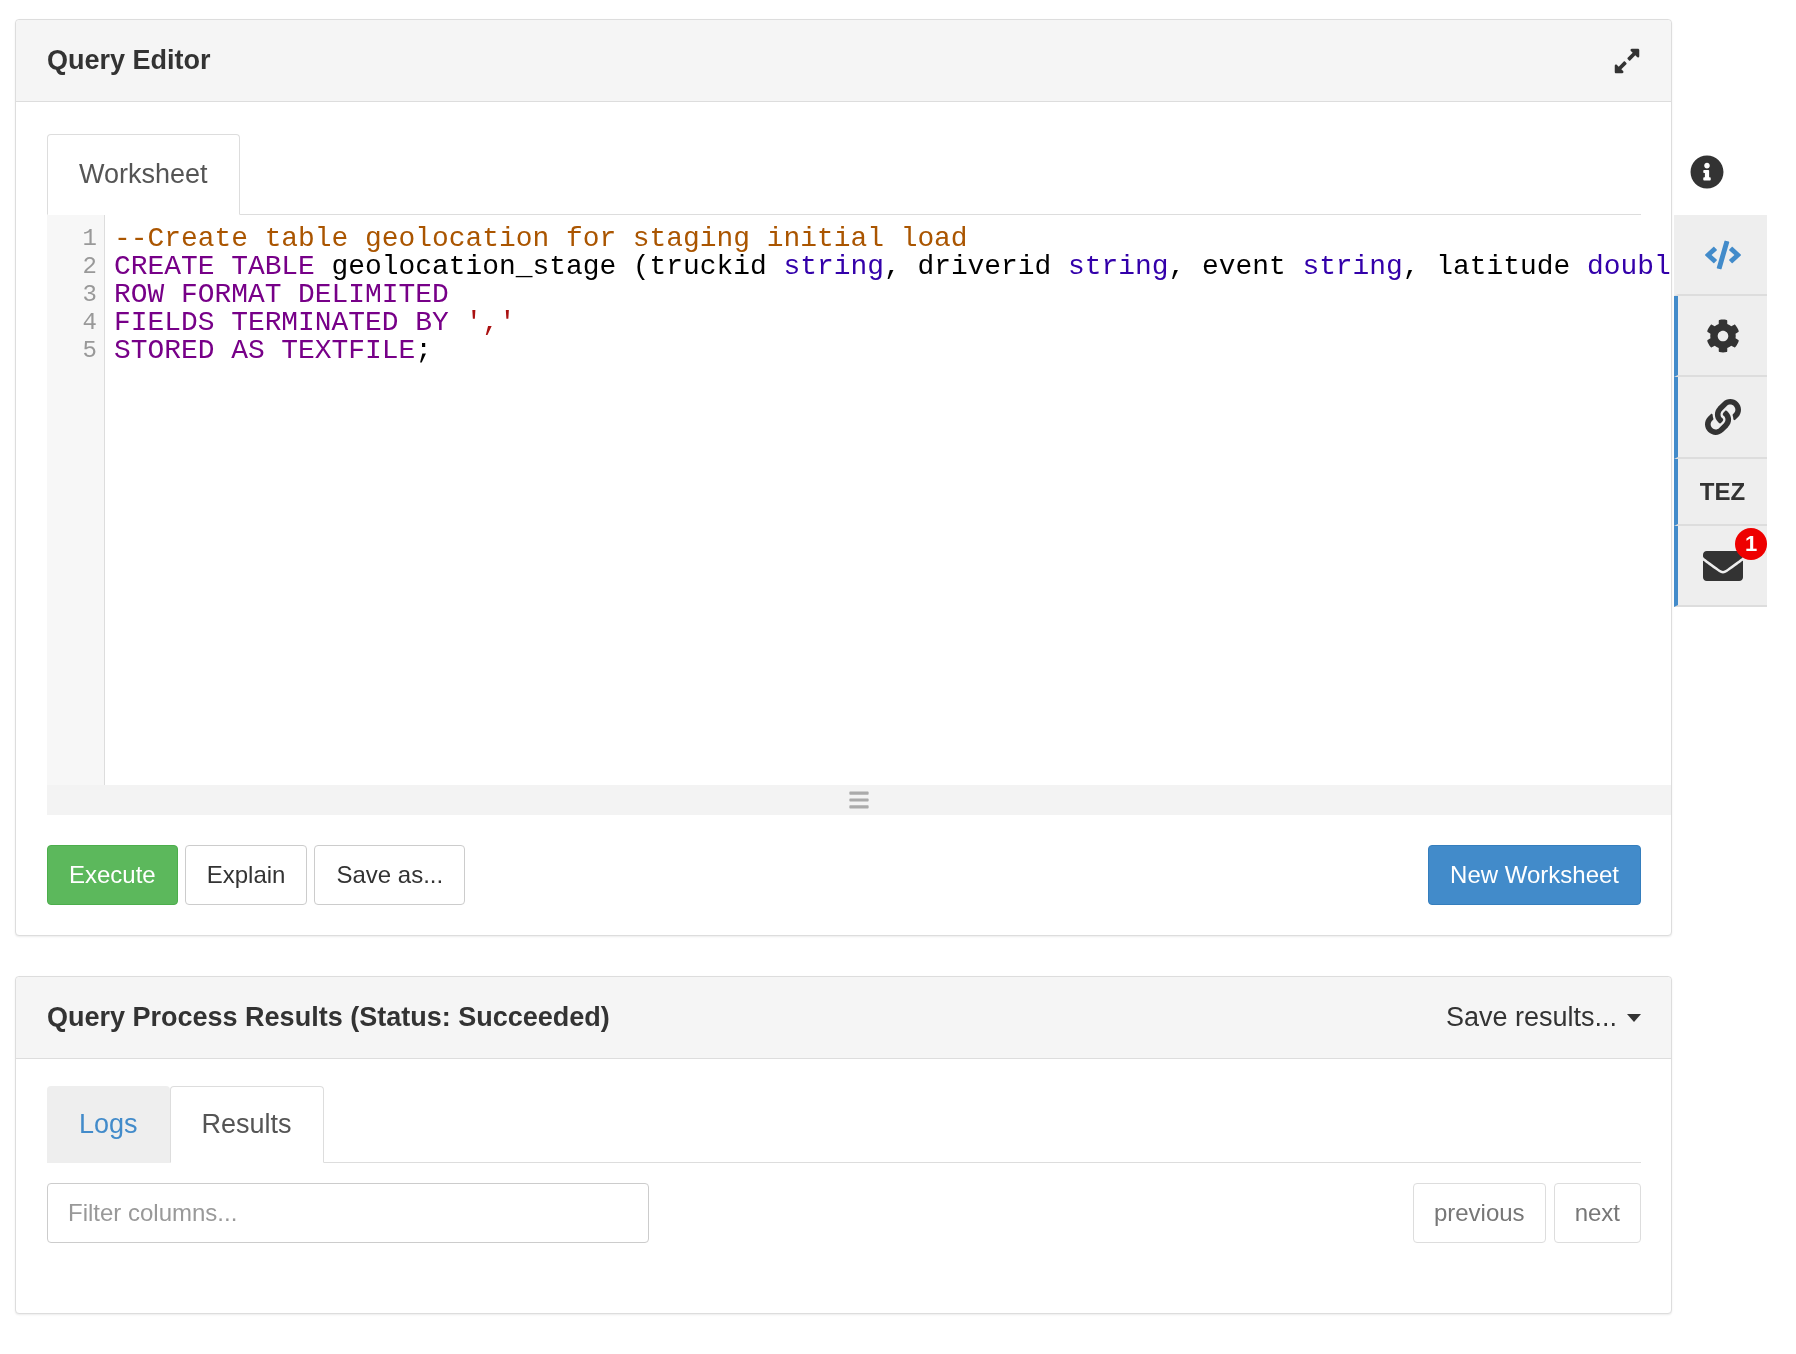  What do you see at coordinates (1634, 1017) in the screenshot?
I see `caret-icon` at bounding box center [1634, 1017].